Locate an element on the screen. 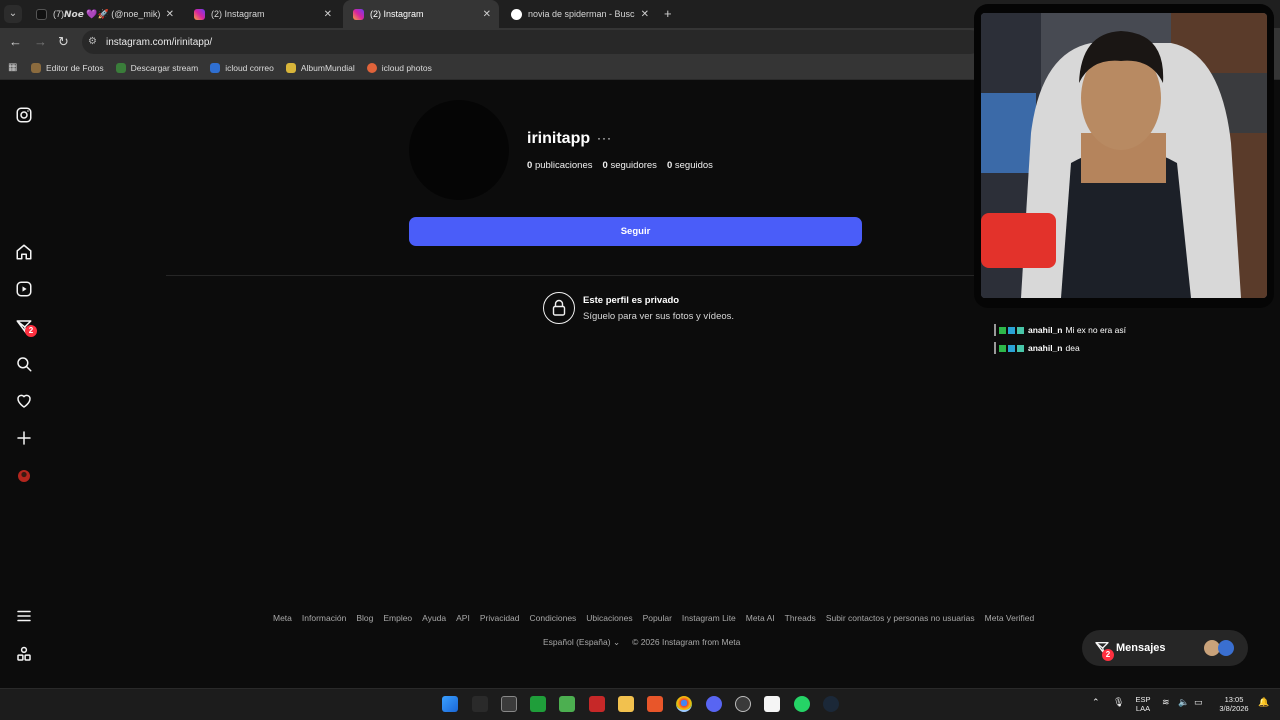 The height and width of the screenshot is (720, 1280). tab-title: (7)𝙉𝙤𝙚 💜🚀 (@noe_mik) | TikTok is located at coordinates (106, 13).